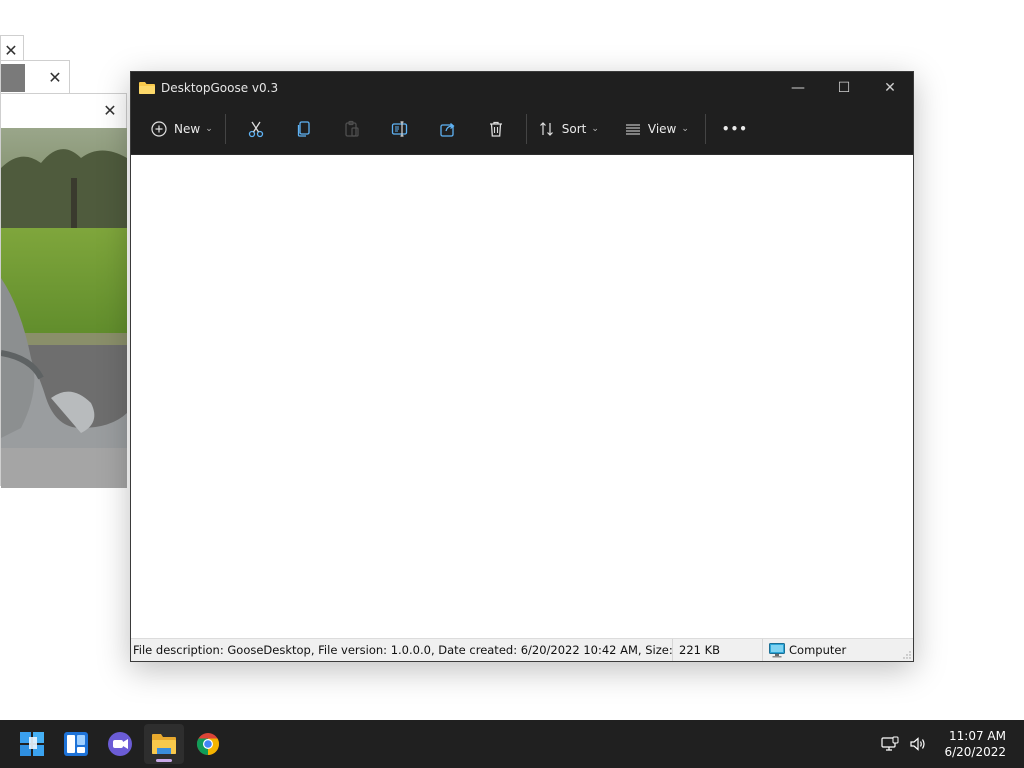 The width and height of the screenshot is (1024, 768). Describe the element at coordinates (164, 760) in the screenshot. I see `active-indicator` at that location.